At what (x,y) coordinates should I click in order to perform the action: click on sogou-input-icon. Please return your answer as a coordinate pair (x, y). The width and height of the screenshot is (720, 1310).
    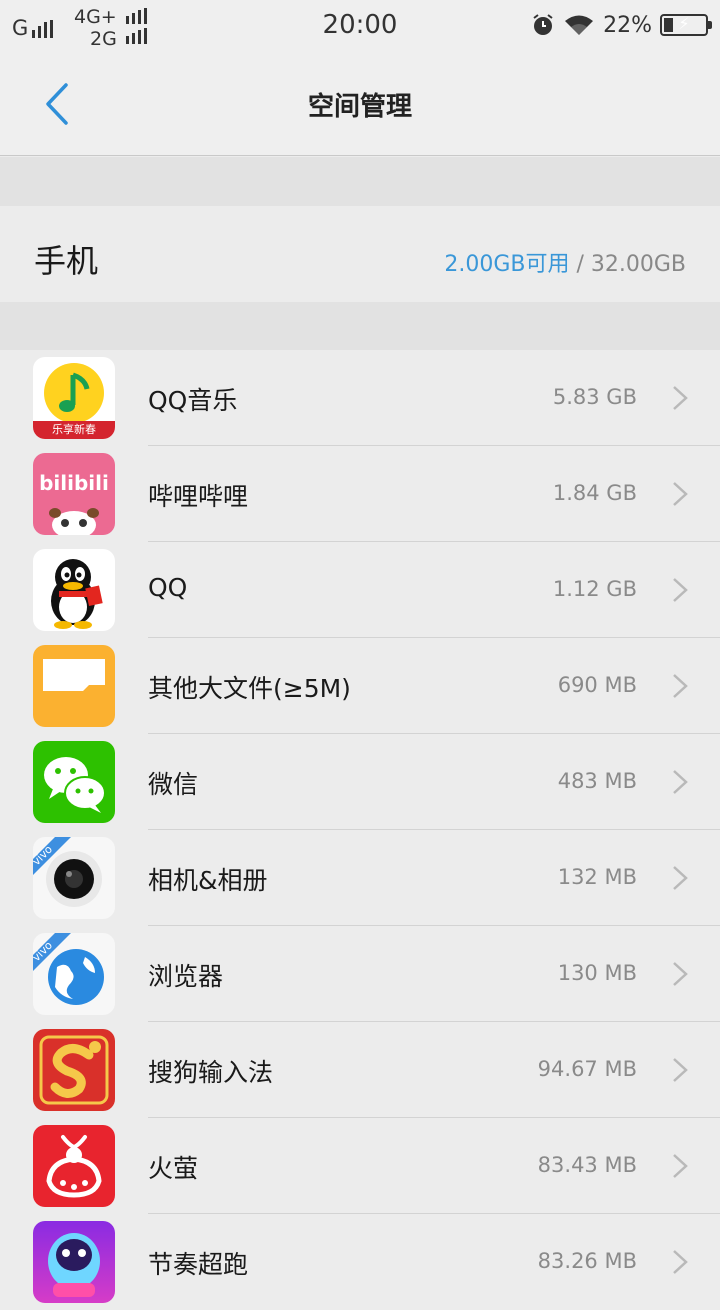
    Looking at the image, I should click on (74, 1070).